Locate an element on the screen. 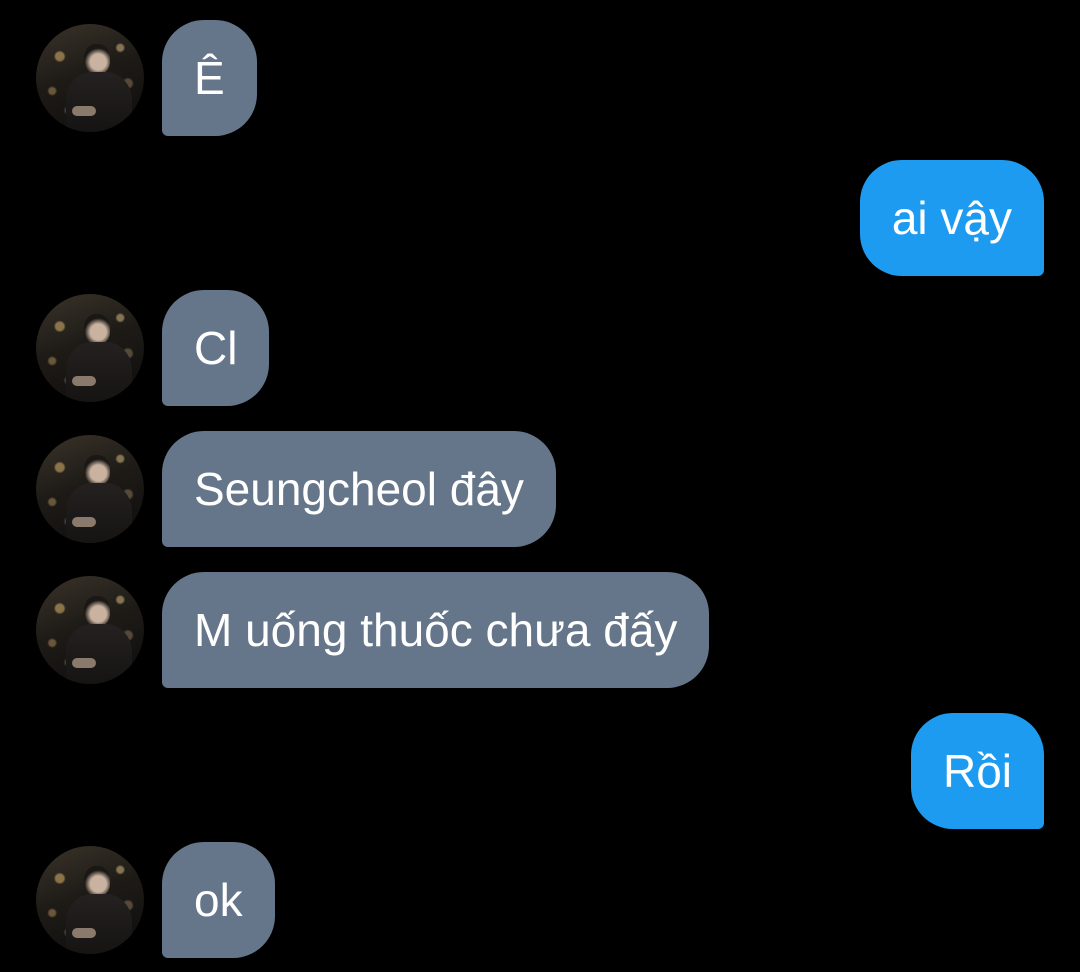 The image size is (1080, 972). message-text: Seungcheol đây is located at coordinates (359, 489).